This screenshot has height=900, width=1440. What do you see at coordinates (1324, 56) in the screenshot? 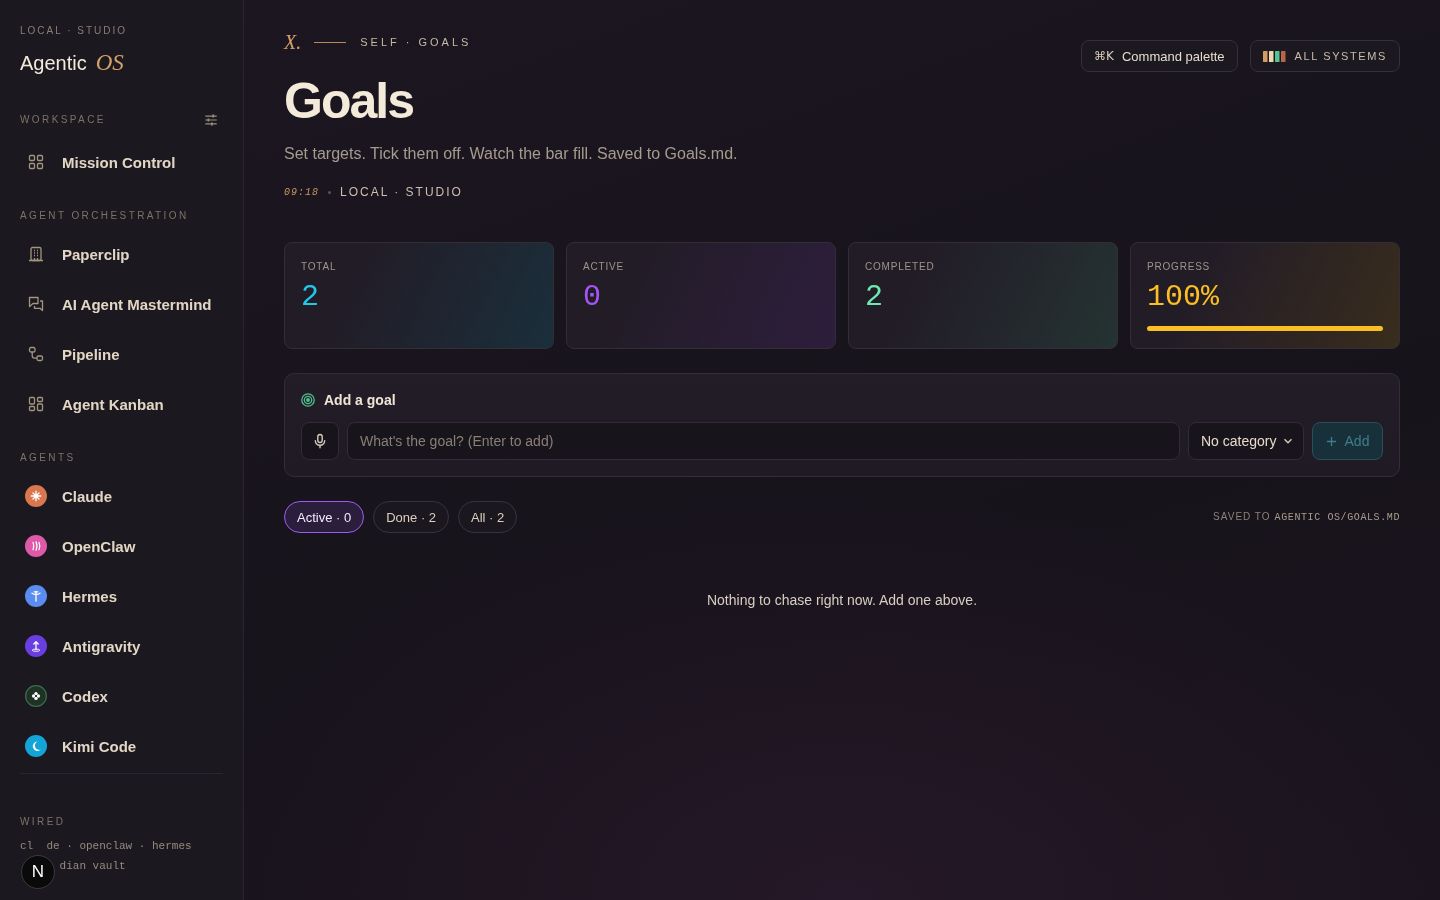
I see `system-status-button: ALL SYSTEMS` at bounding box center [1324, 56].